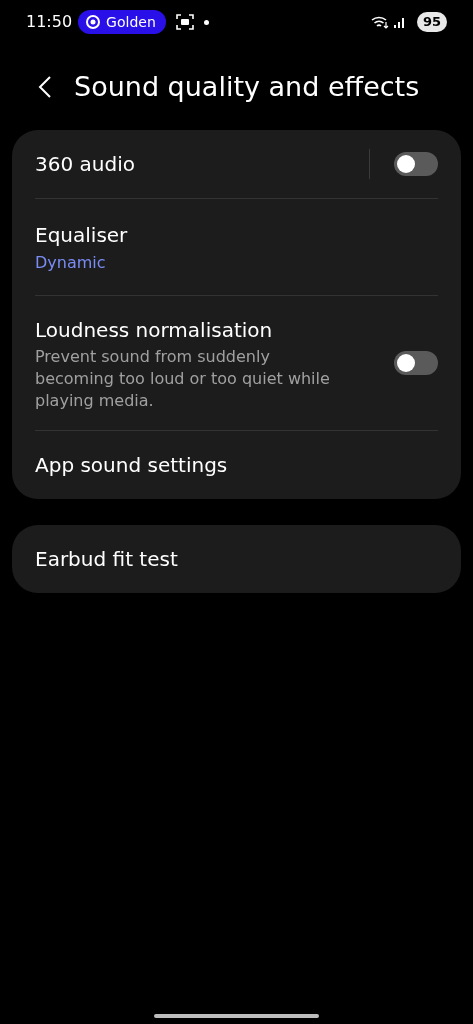  I want to click on clock: 11:50, so click(49, 22).